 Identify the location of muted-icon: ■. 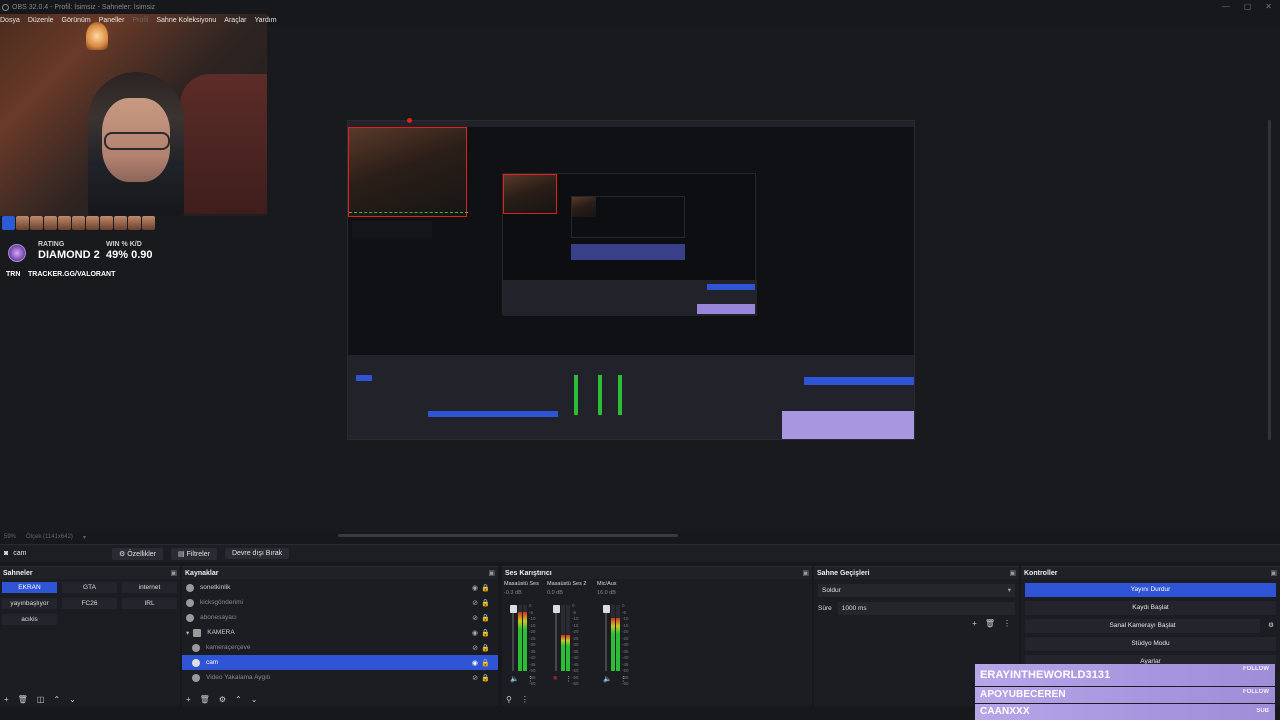
(555, 679).